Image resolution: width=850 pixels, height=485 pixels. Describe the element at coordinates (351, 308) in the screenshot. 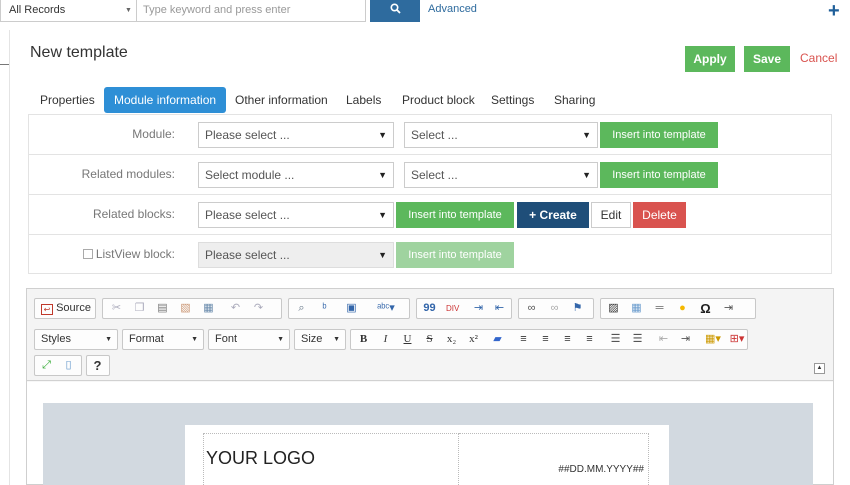

I see `select-all-icon: ▣` at that location.